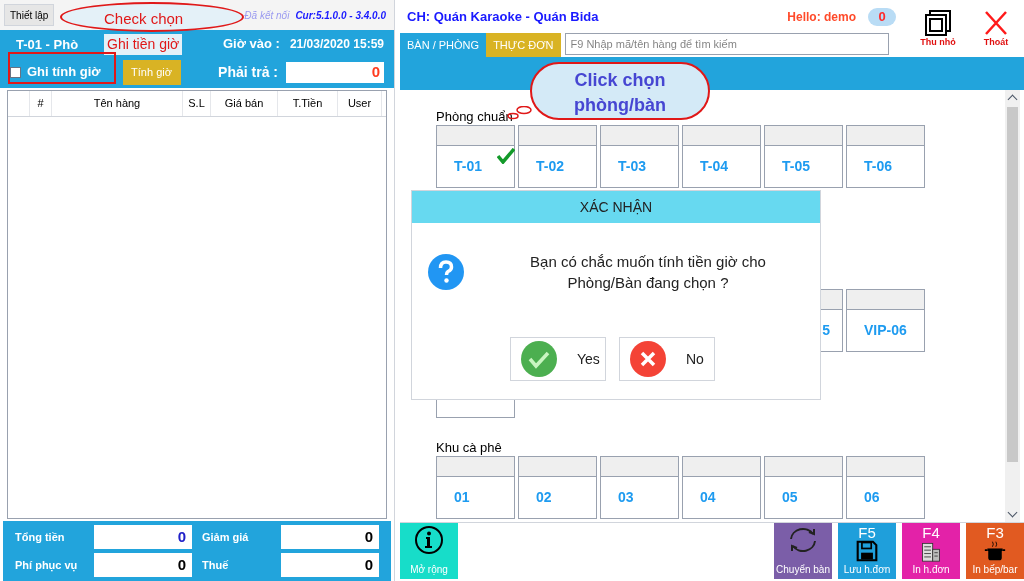 Image resolution: width=1024 pixels, height=581 pixels. Describe the element at coordinates (721, 156) in the screenshot. I see `room-tile: T-04` at that location.